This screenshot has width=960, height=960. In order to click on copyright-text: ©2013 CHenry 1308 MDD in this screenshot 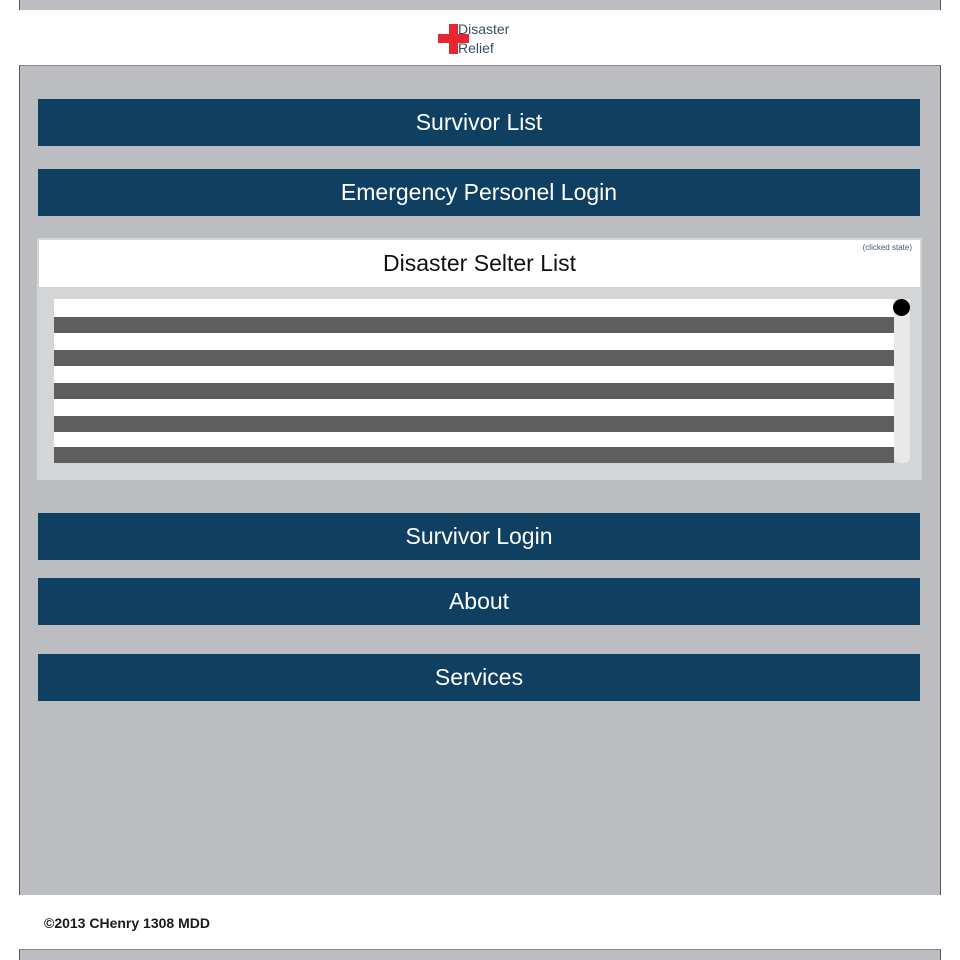, I will do `click(127, 923)`.